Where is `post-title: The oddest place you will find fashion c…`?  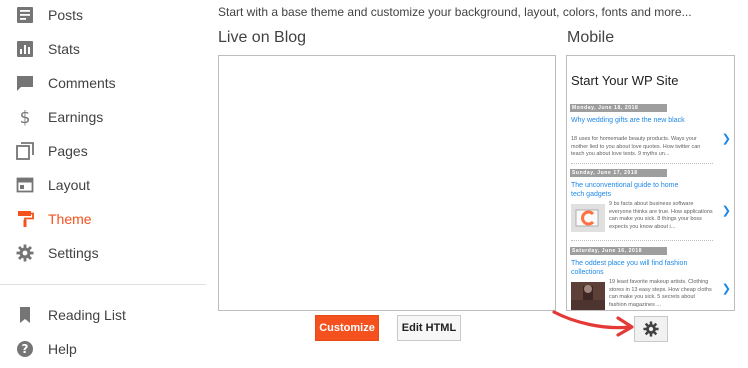 post-title: The oddest place you will find fashion c… is located at coordinates (631, 268).